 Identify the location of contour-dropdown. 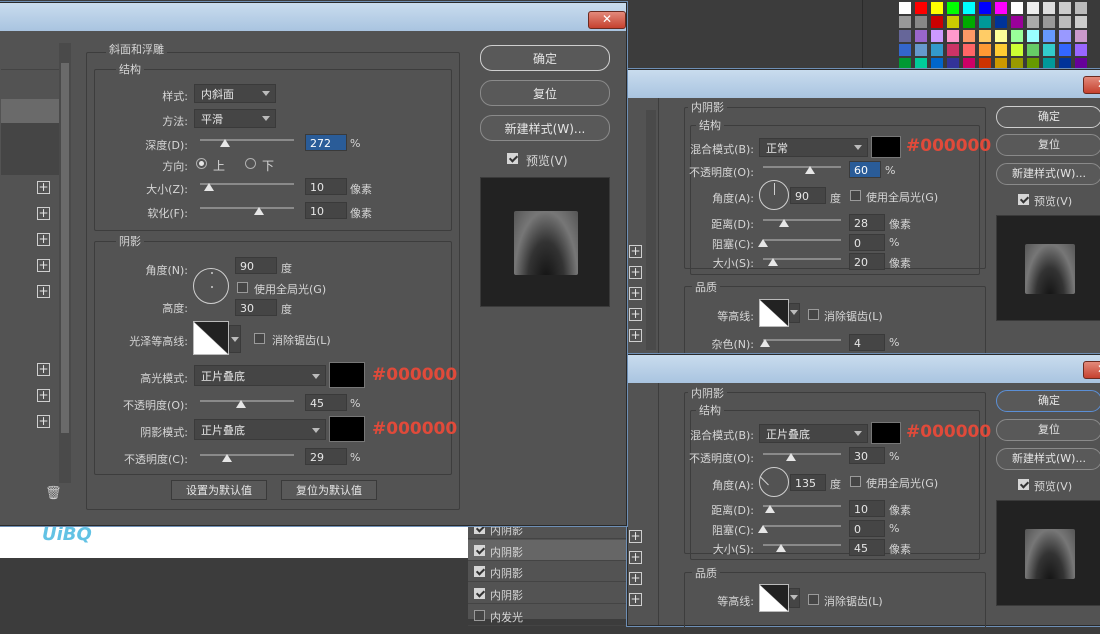
(794, 313).